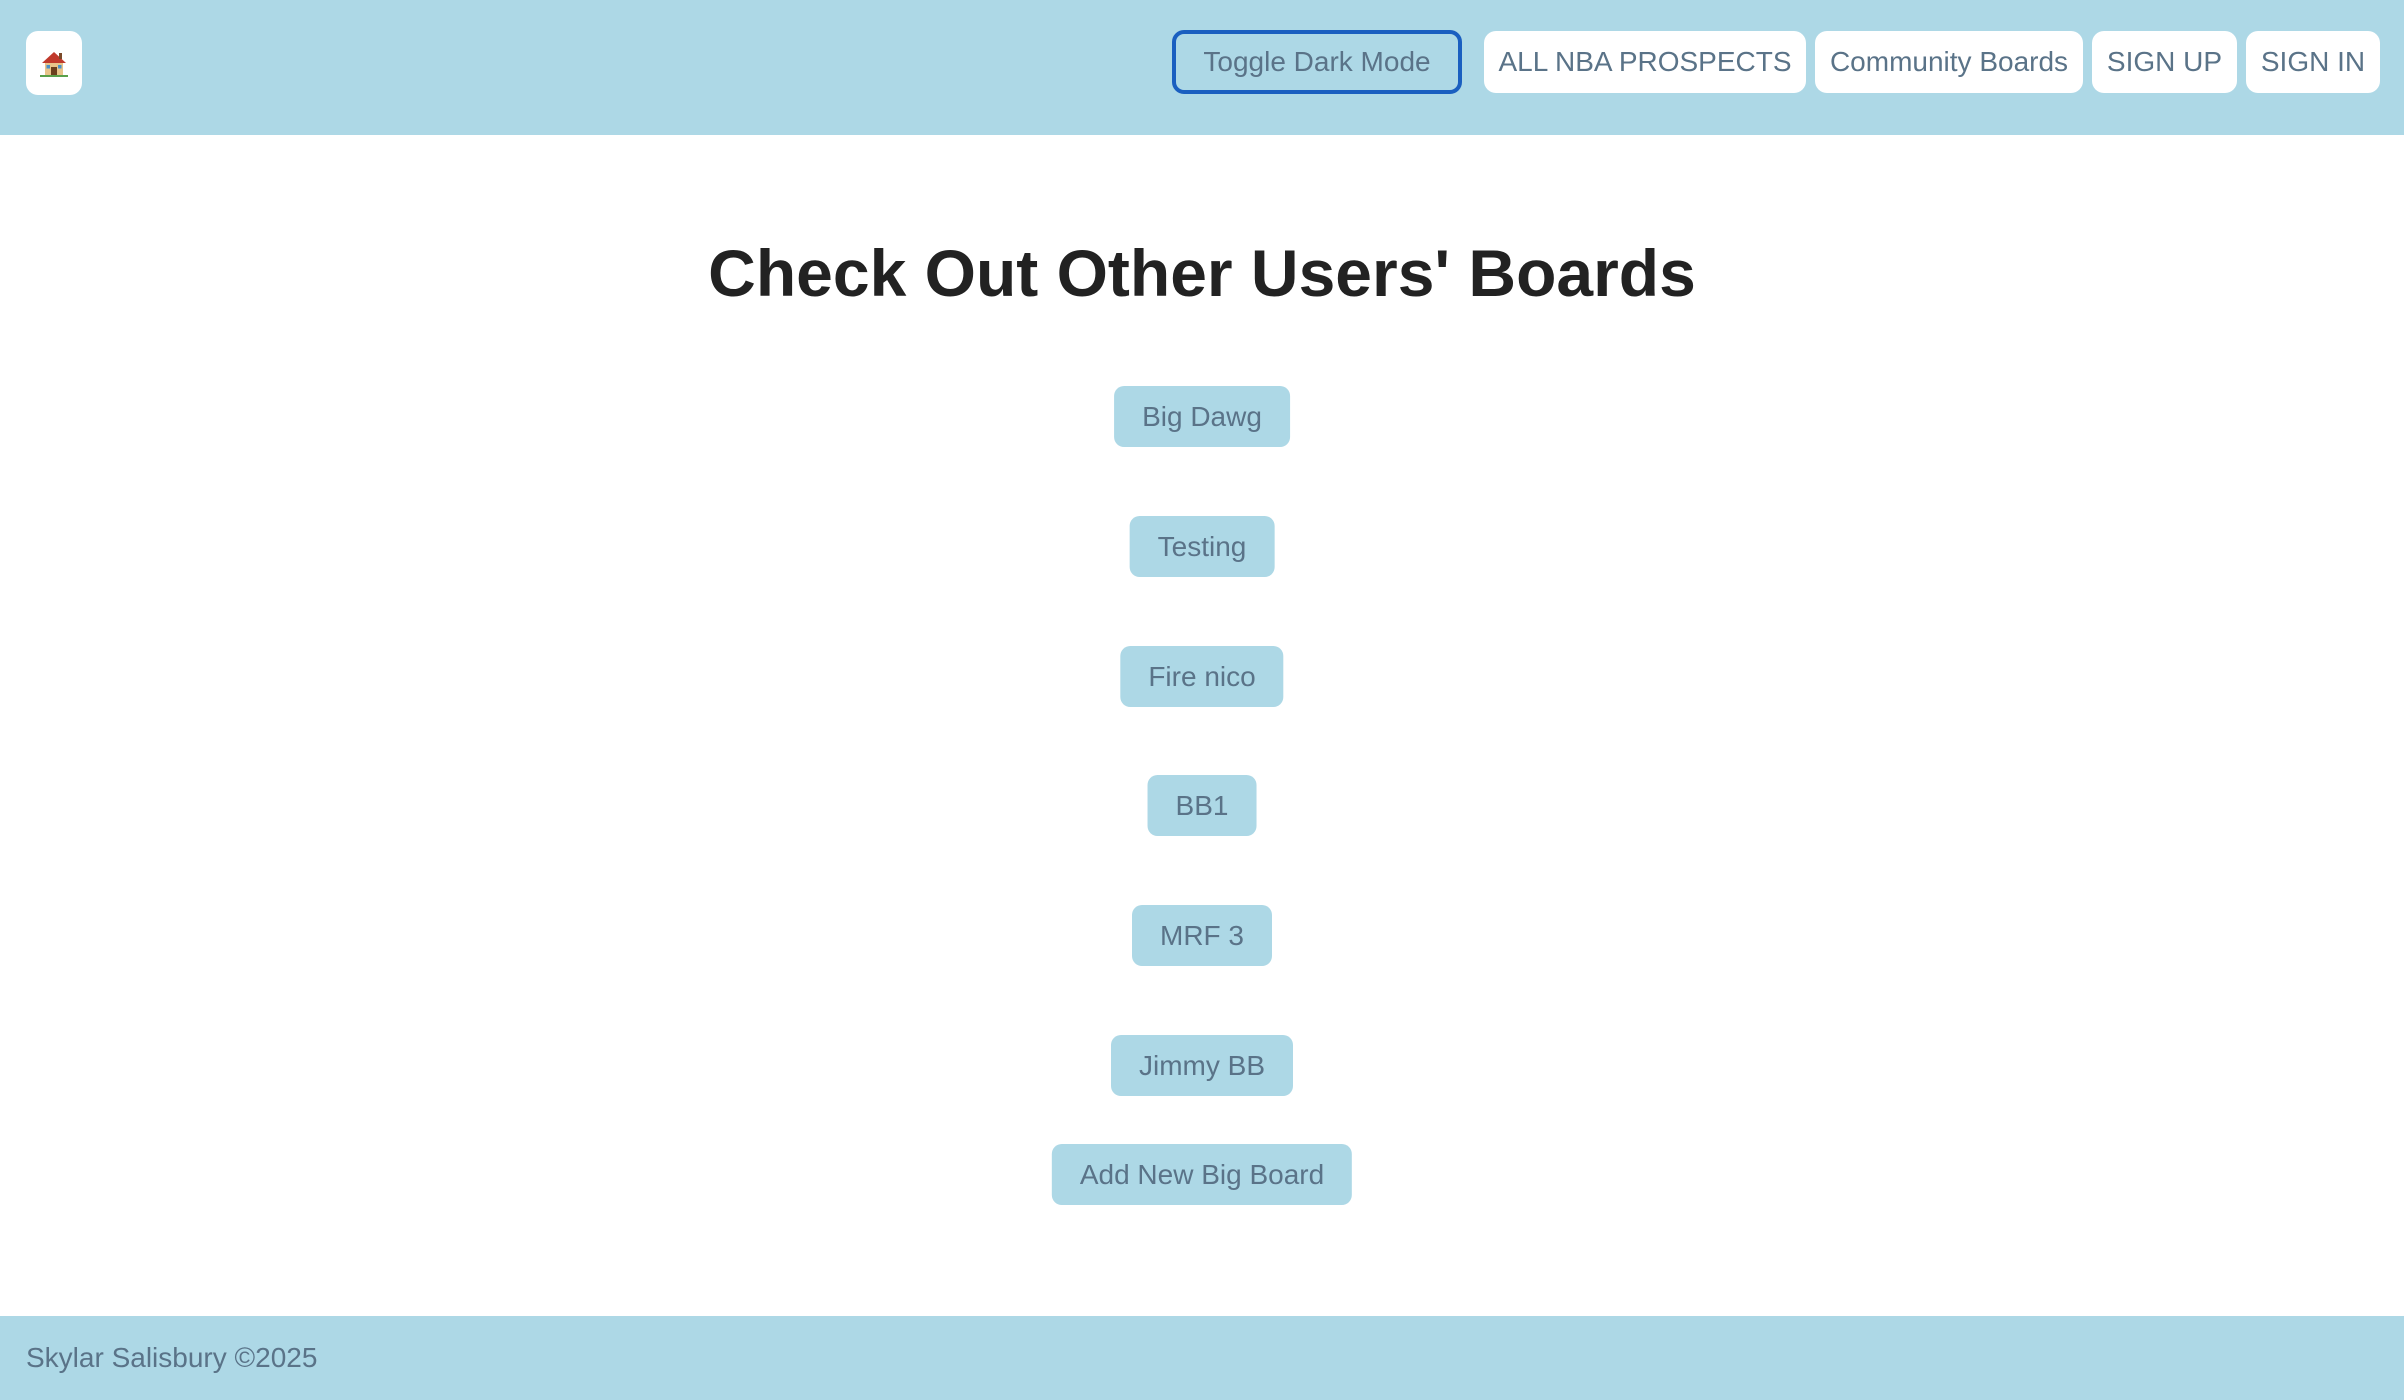 The width and height of the screenshot is (2404, 1400). I want to click on house-icon, so click(54, 64).